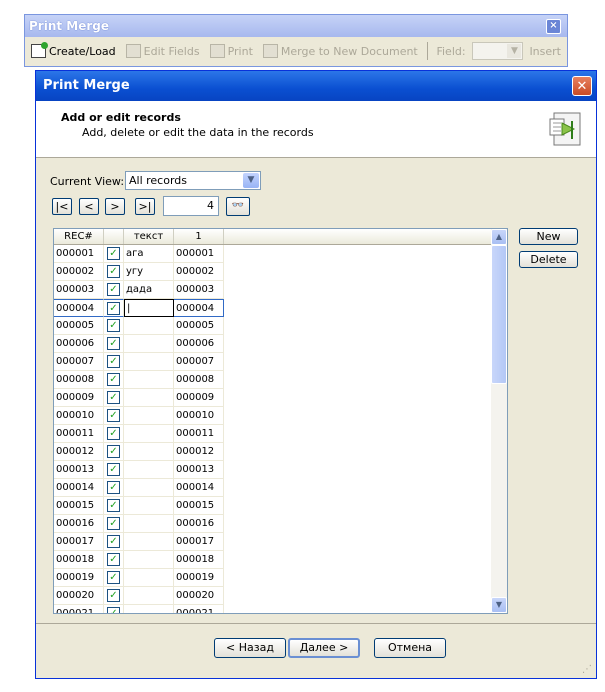 This screenshot has width=605, height=692. I want to click on next-record-button: >, so click(115, 206).